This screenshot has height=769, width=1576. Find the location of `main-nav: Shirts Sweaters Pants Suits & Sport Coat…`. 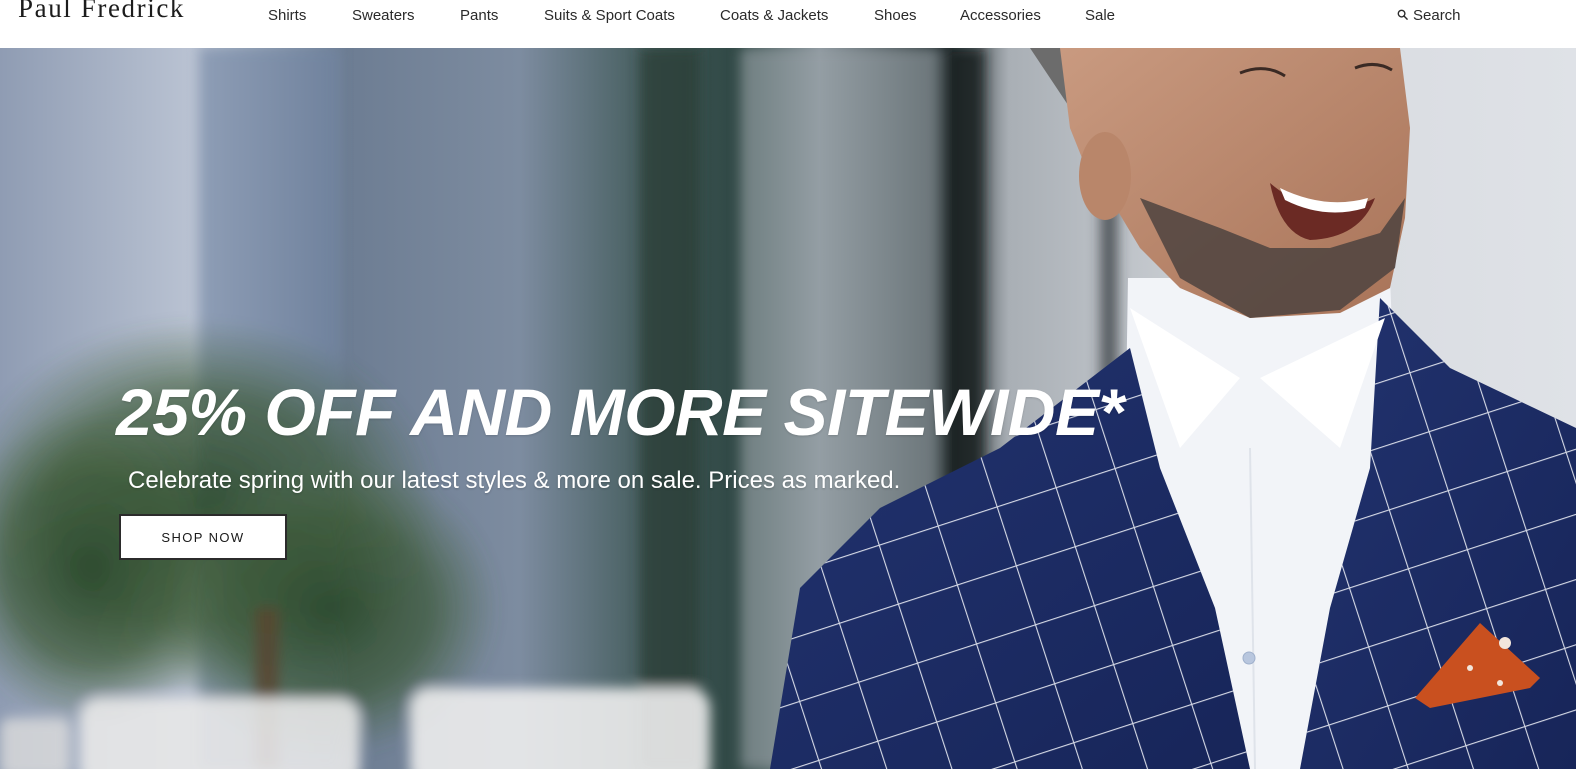

main-nav: Shirts Sweaters Pants Suits & Sport Coat… is located at coordinates (788, 16).